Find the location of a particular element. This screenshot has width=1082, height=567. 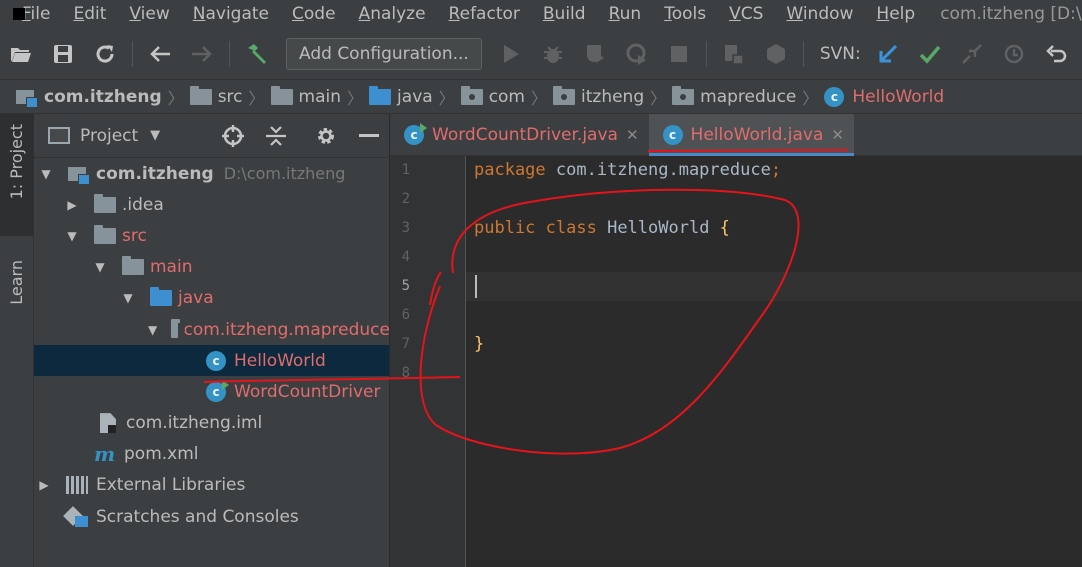

breadcrumb-label: itzheng is located at coordinates (613, 96).